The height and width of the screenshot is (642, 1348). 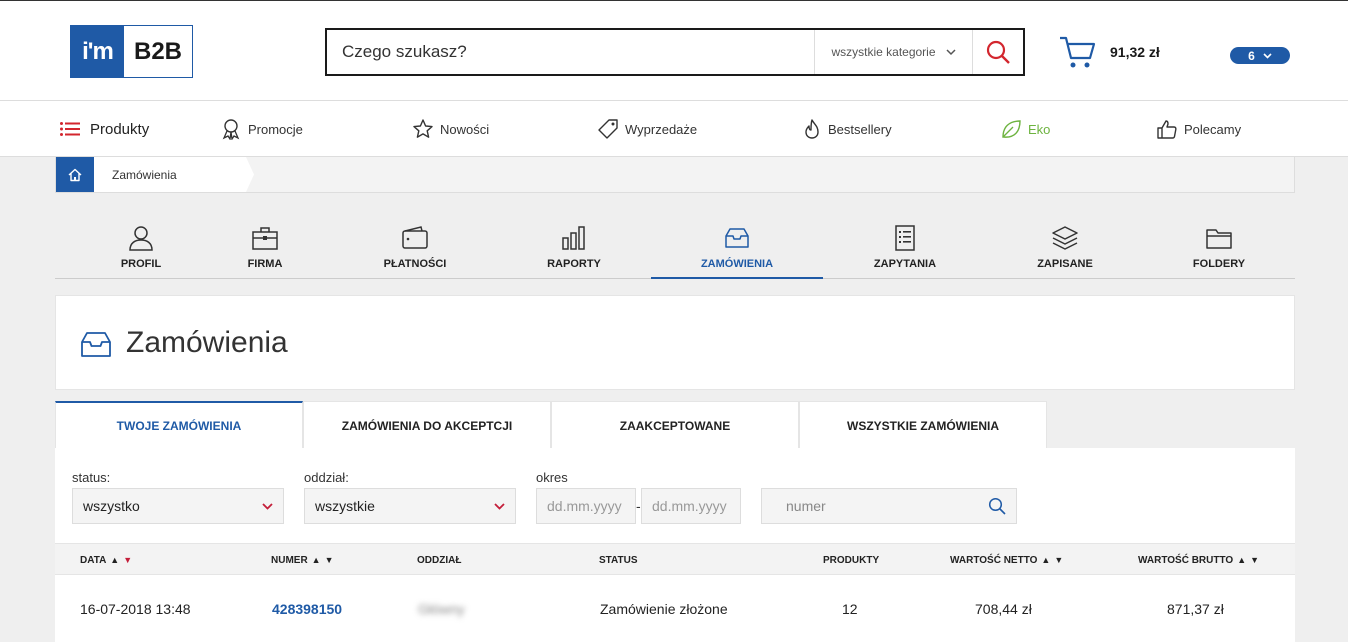 I want to click on order-number-placeholder: numer, so click(x=806, y=506).